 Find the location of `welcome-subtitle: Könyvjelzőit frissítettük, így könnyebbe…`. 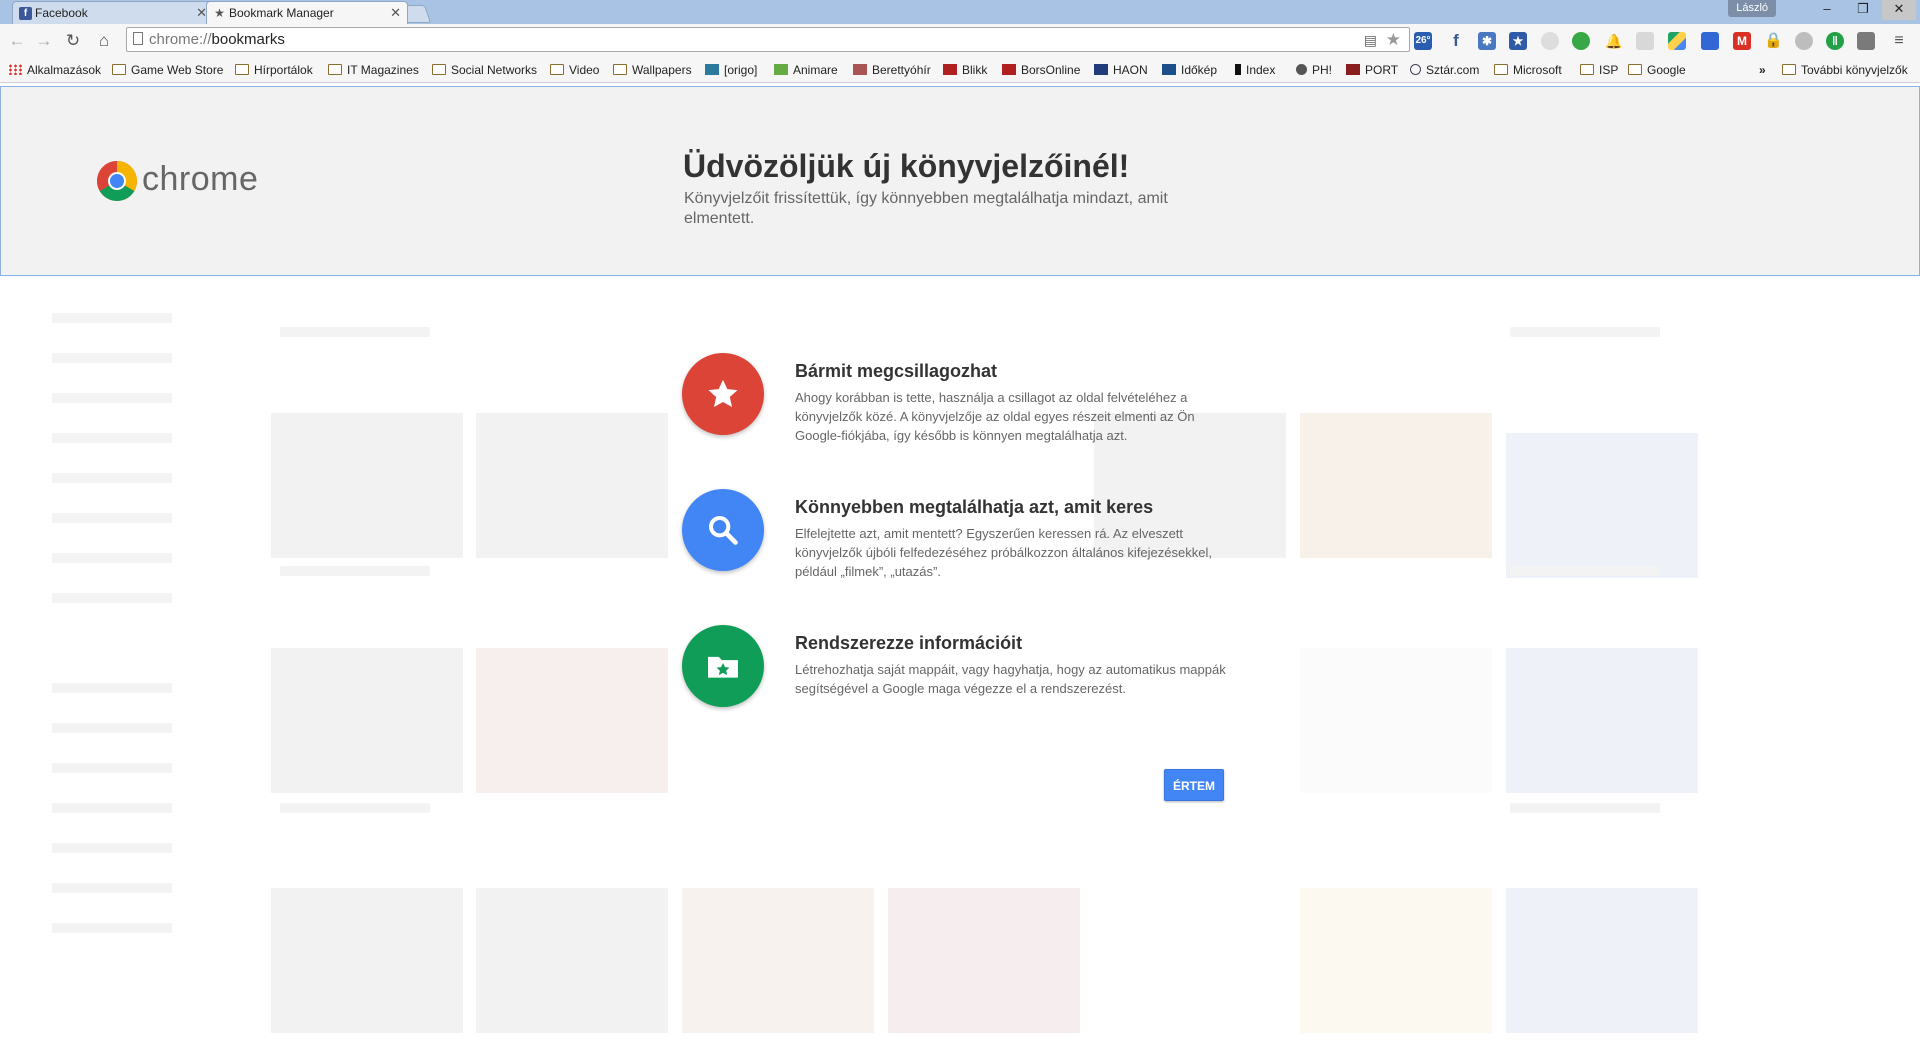

welcome-subtitle: Könyvjelzőit frissítettük, így könnyebbe… is located at coordinates (926, 208).